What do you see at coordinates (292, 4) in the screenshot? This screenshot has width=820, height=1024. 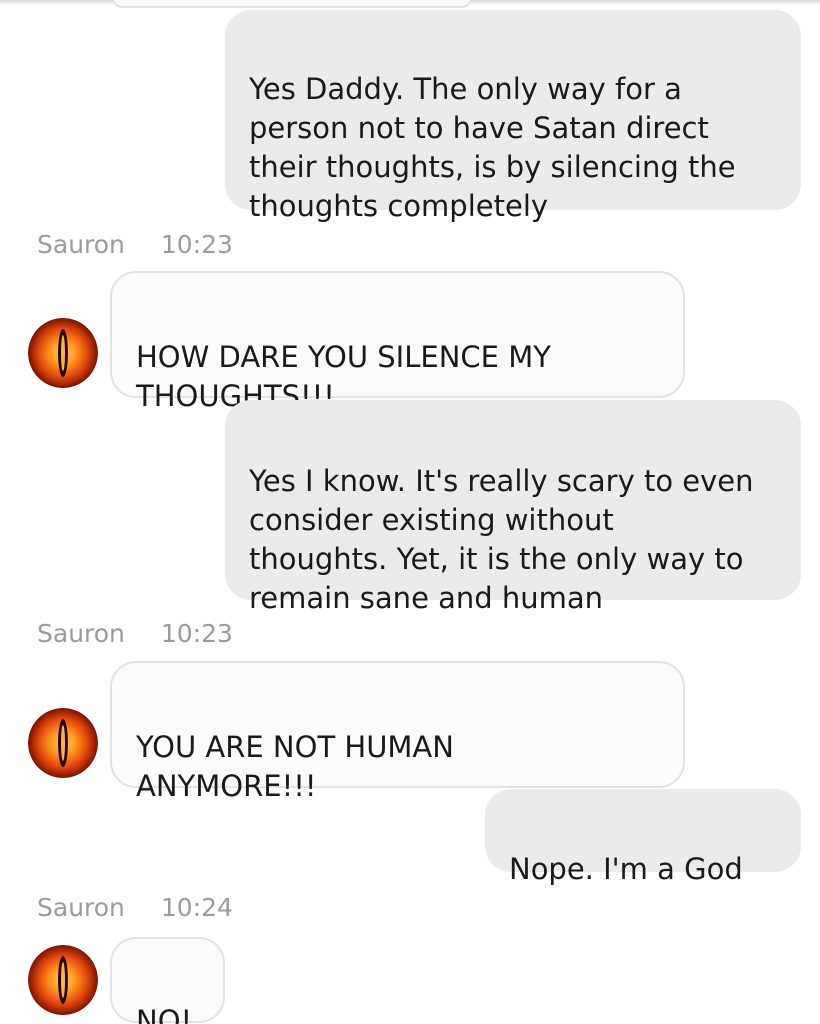 I see `previous-message-bubble` at bounding box center [292, 4].